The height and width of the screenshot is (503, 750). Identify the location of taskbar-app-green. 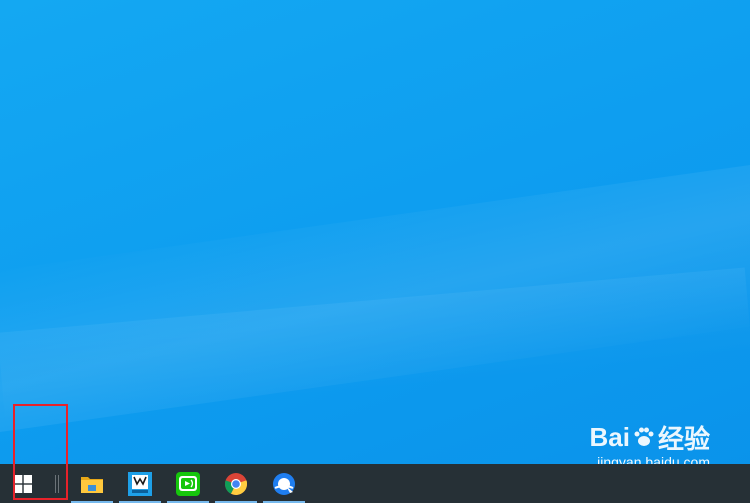
(188, 483).